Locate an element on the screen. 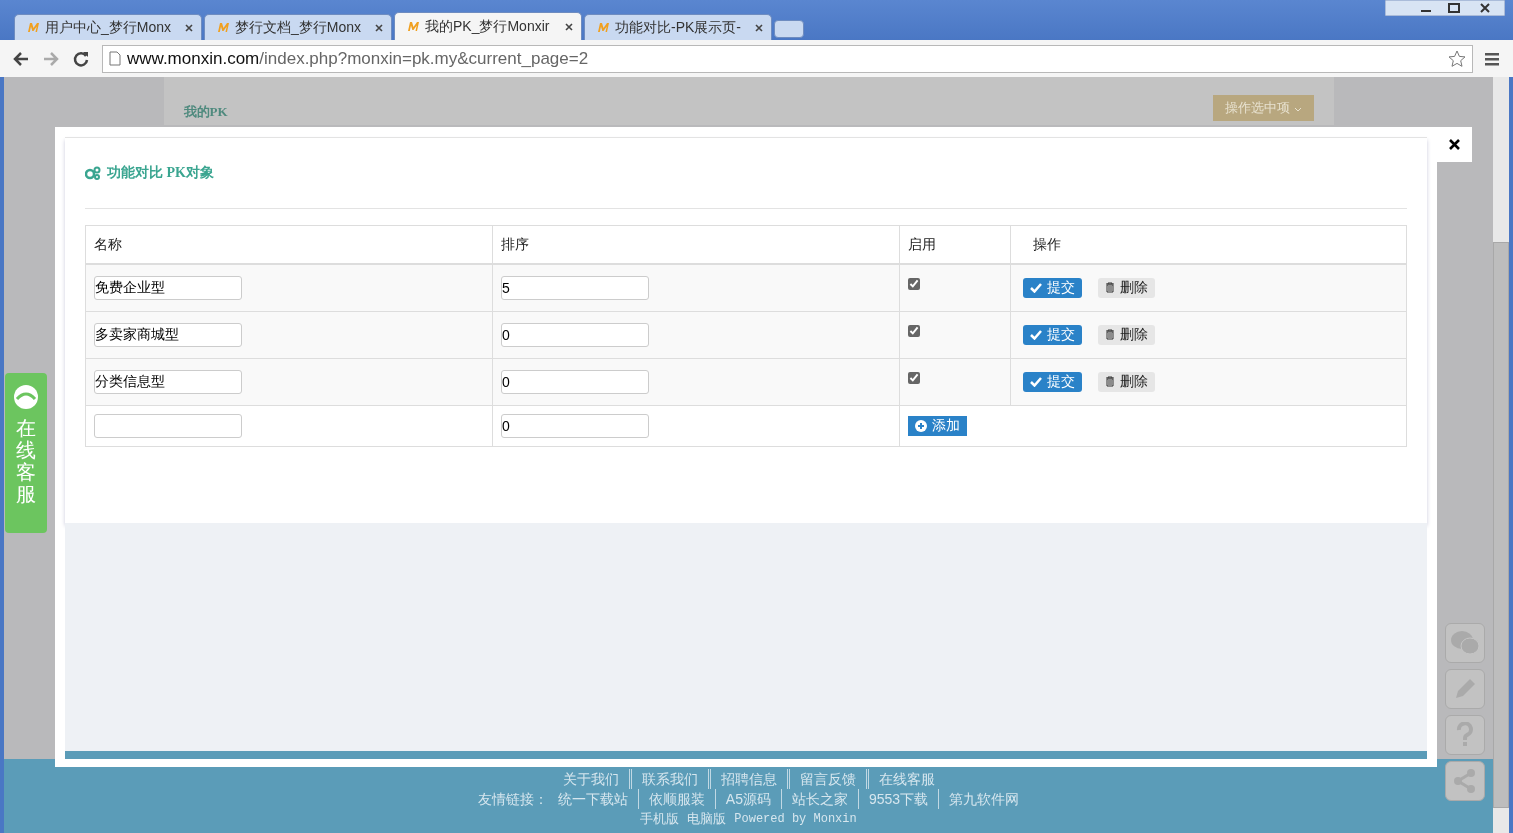  close-button is located at coordinates (1454, 144).